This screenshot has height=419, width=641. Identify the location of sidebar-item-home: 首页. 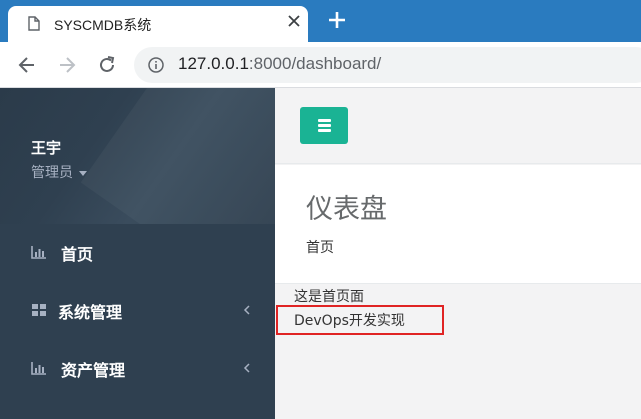
(137, 253).